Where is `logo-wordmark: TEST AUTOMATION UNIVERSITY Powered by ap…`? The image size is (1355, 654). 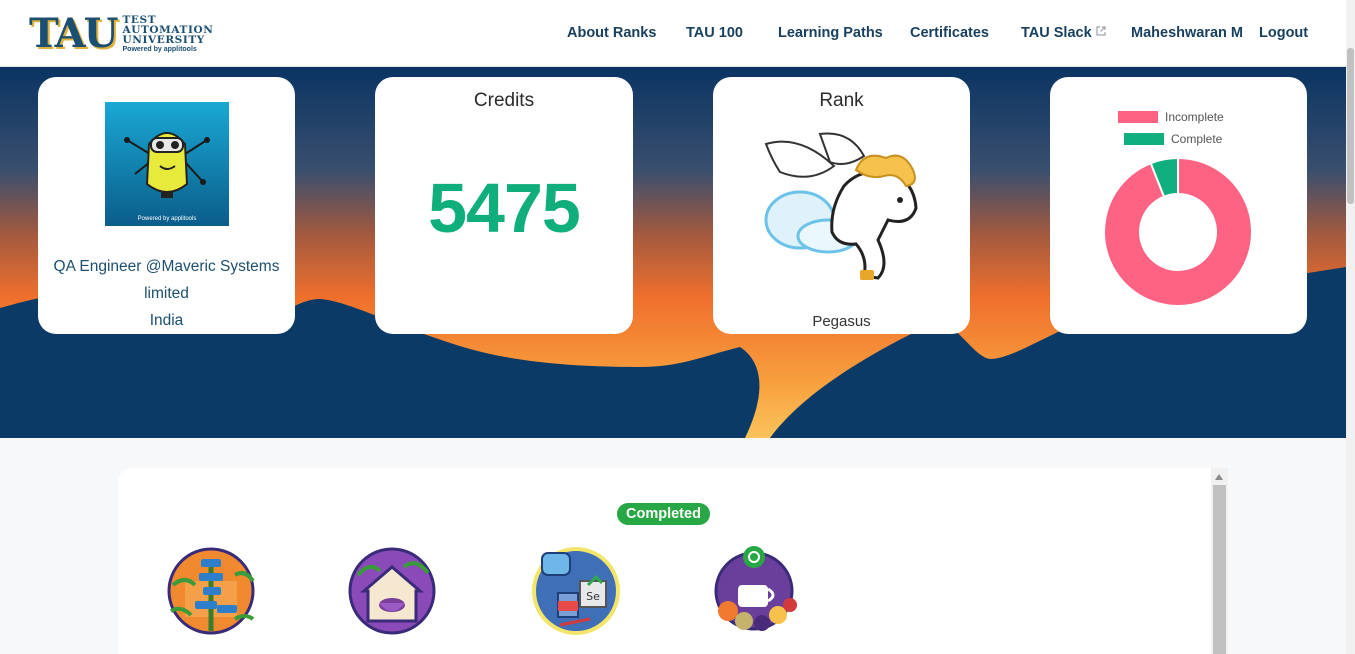
logo-wordmark: TEST AUTOMATION UNIVERSITY Powered by ap… is located at coordinates (168, 33).